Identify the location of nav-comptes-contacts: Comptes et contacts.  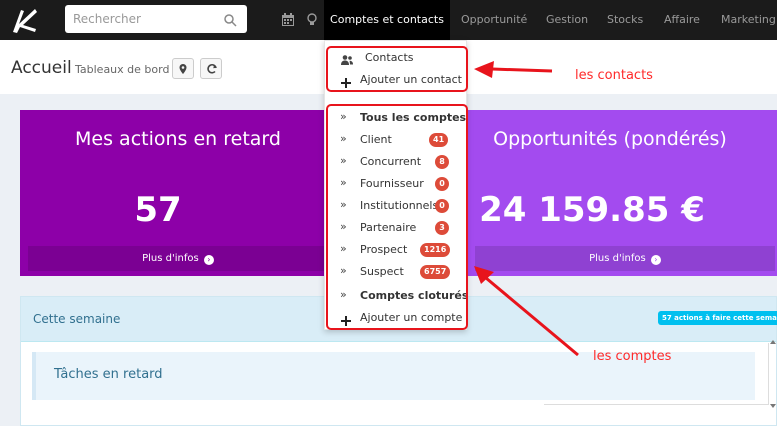
(387, 20).